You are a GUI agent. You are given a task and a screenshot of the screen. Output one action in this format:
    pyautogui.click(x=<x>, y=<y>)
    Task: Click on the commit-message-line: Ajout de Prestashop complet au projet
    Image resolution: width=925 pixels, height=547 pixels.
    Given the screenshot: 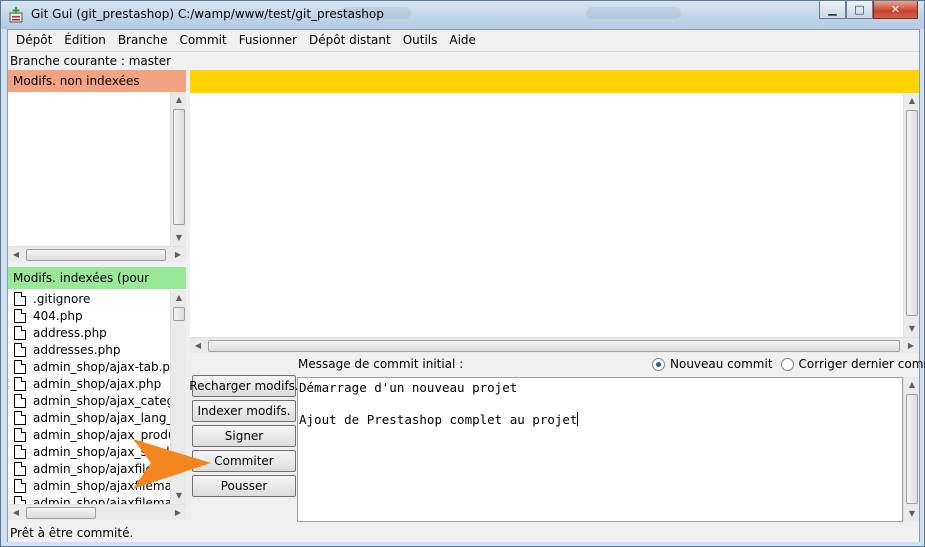 What is the action you would take?
    pyautogui.click(x=600, y=420)
    